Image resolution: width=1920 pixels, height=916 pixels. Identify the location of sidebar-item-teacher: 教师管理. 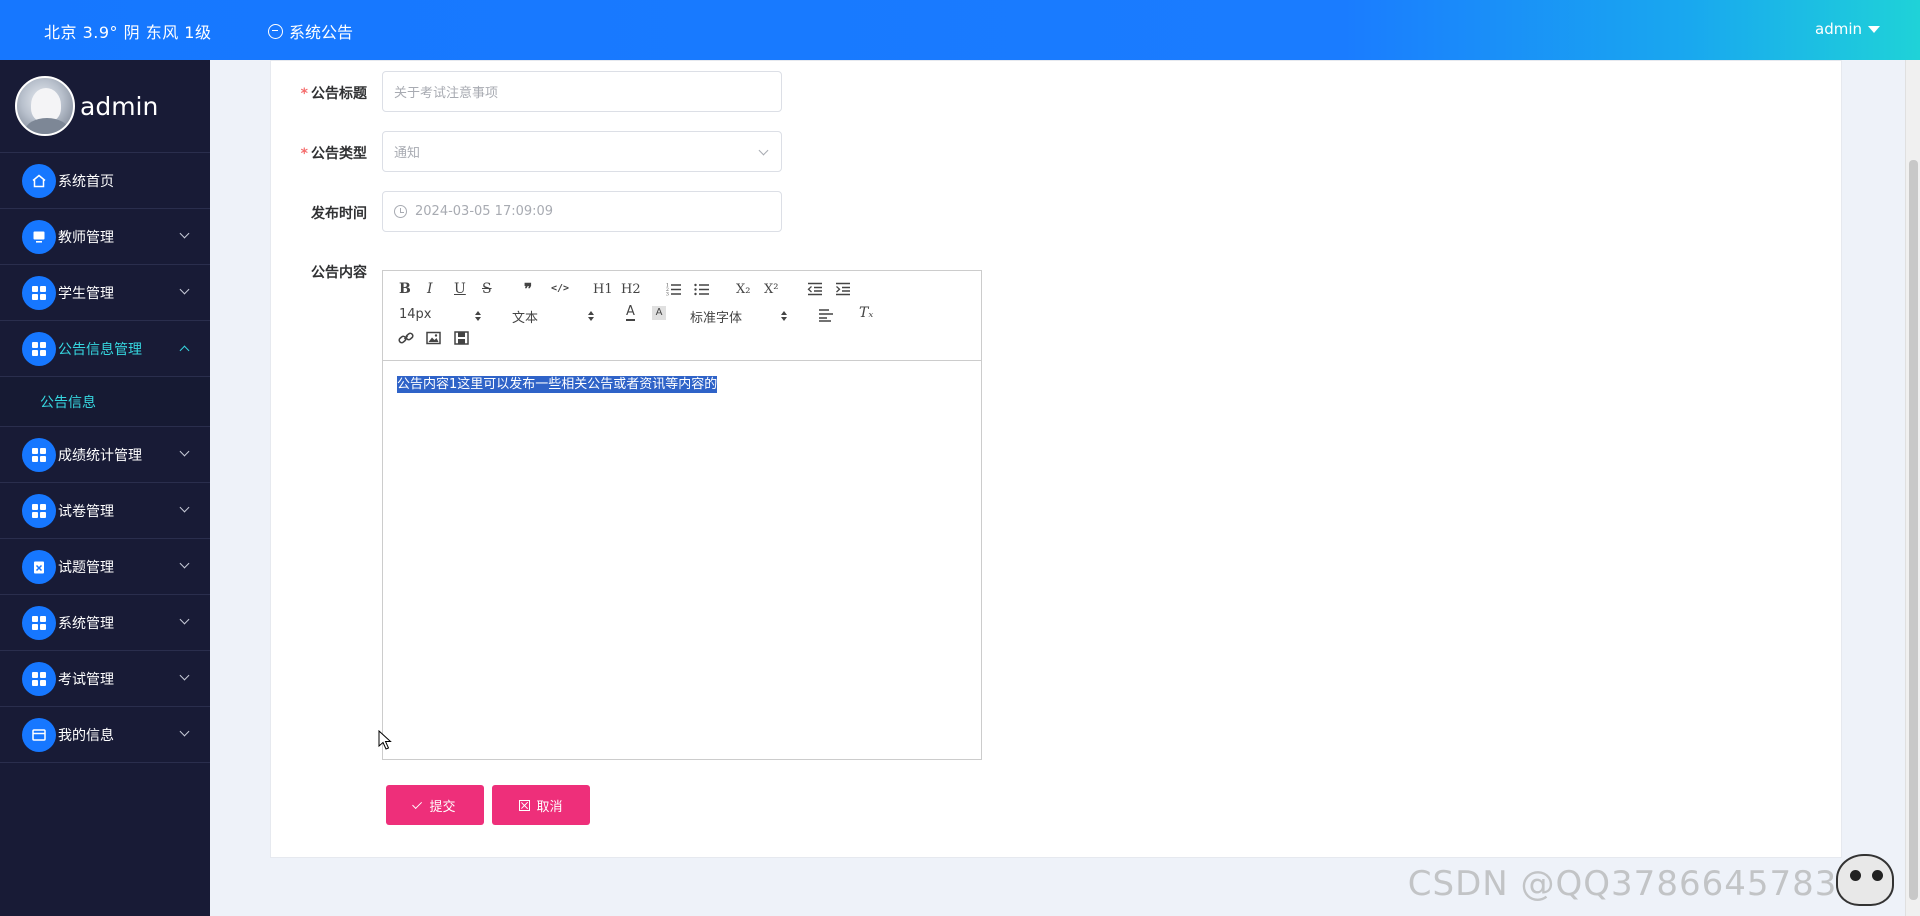
(105, 237).